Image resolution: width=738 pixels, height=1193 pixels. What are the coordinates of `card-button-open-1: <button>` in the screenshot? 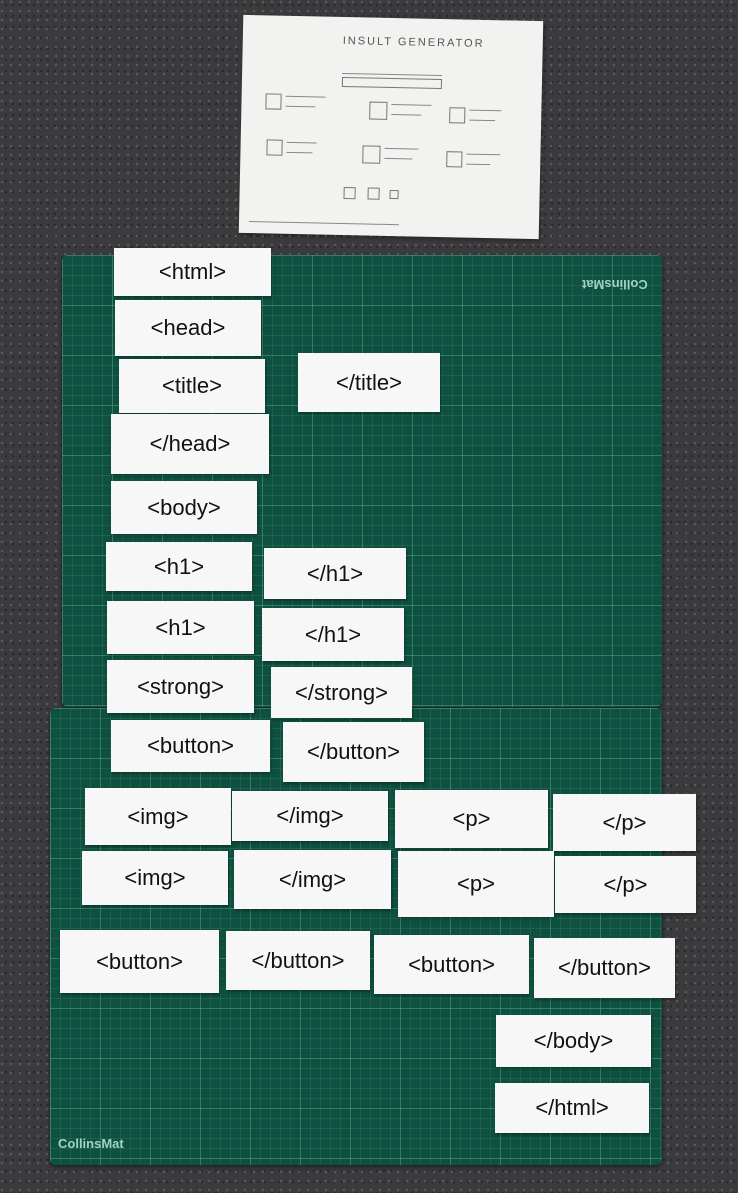 It's located at (190, 746).